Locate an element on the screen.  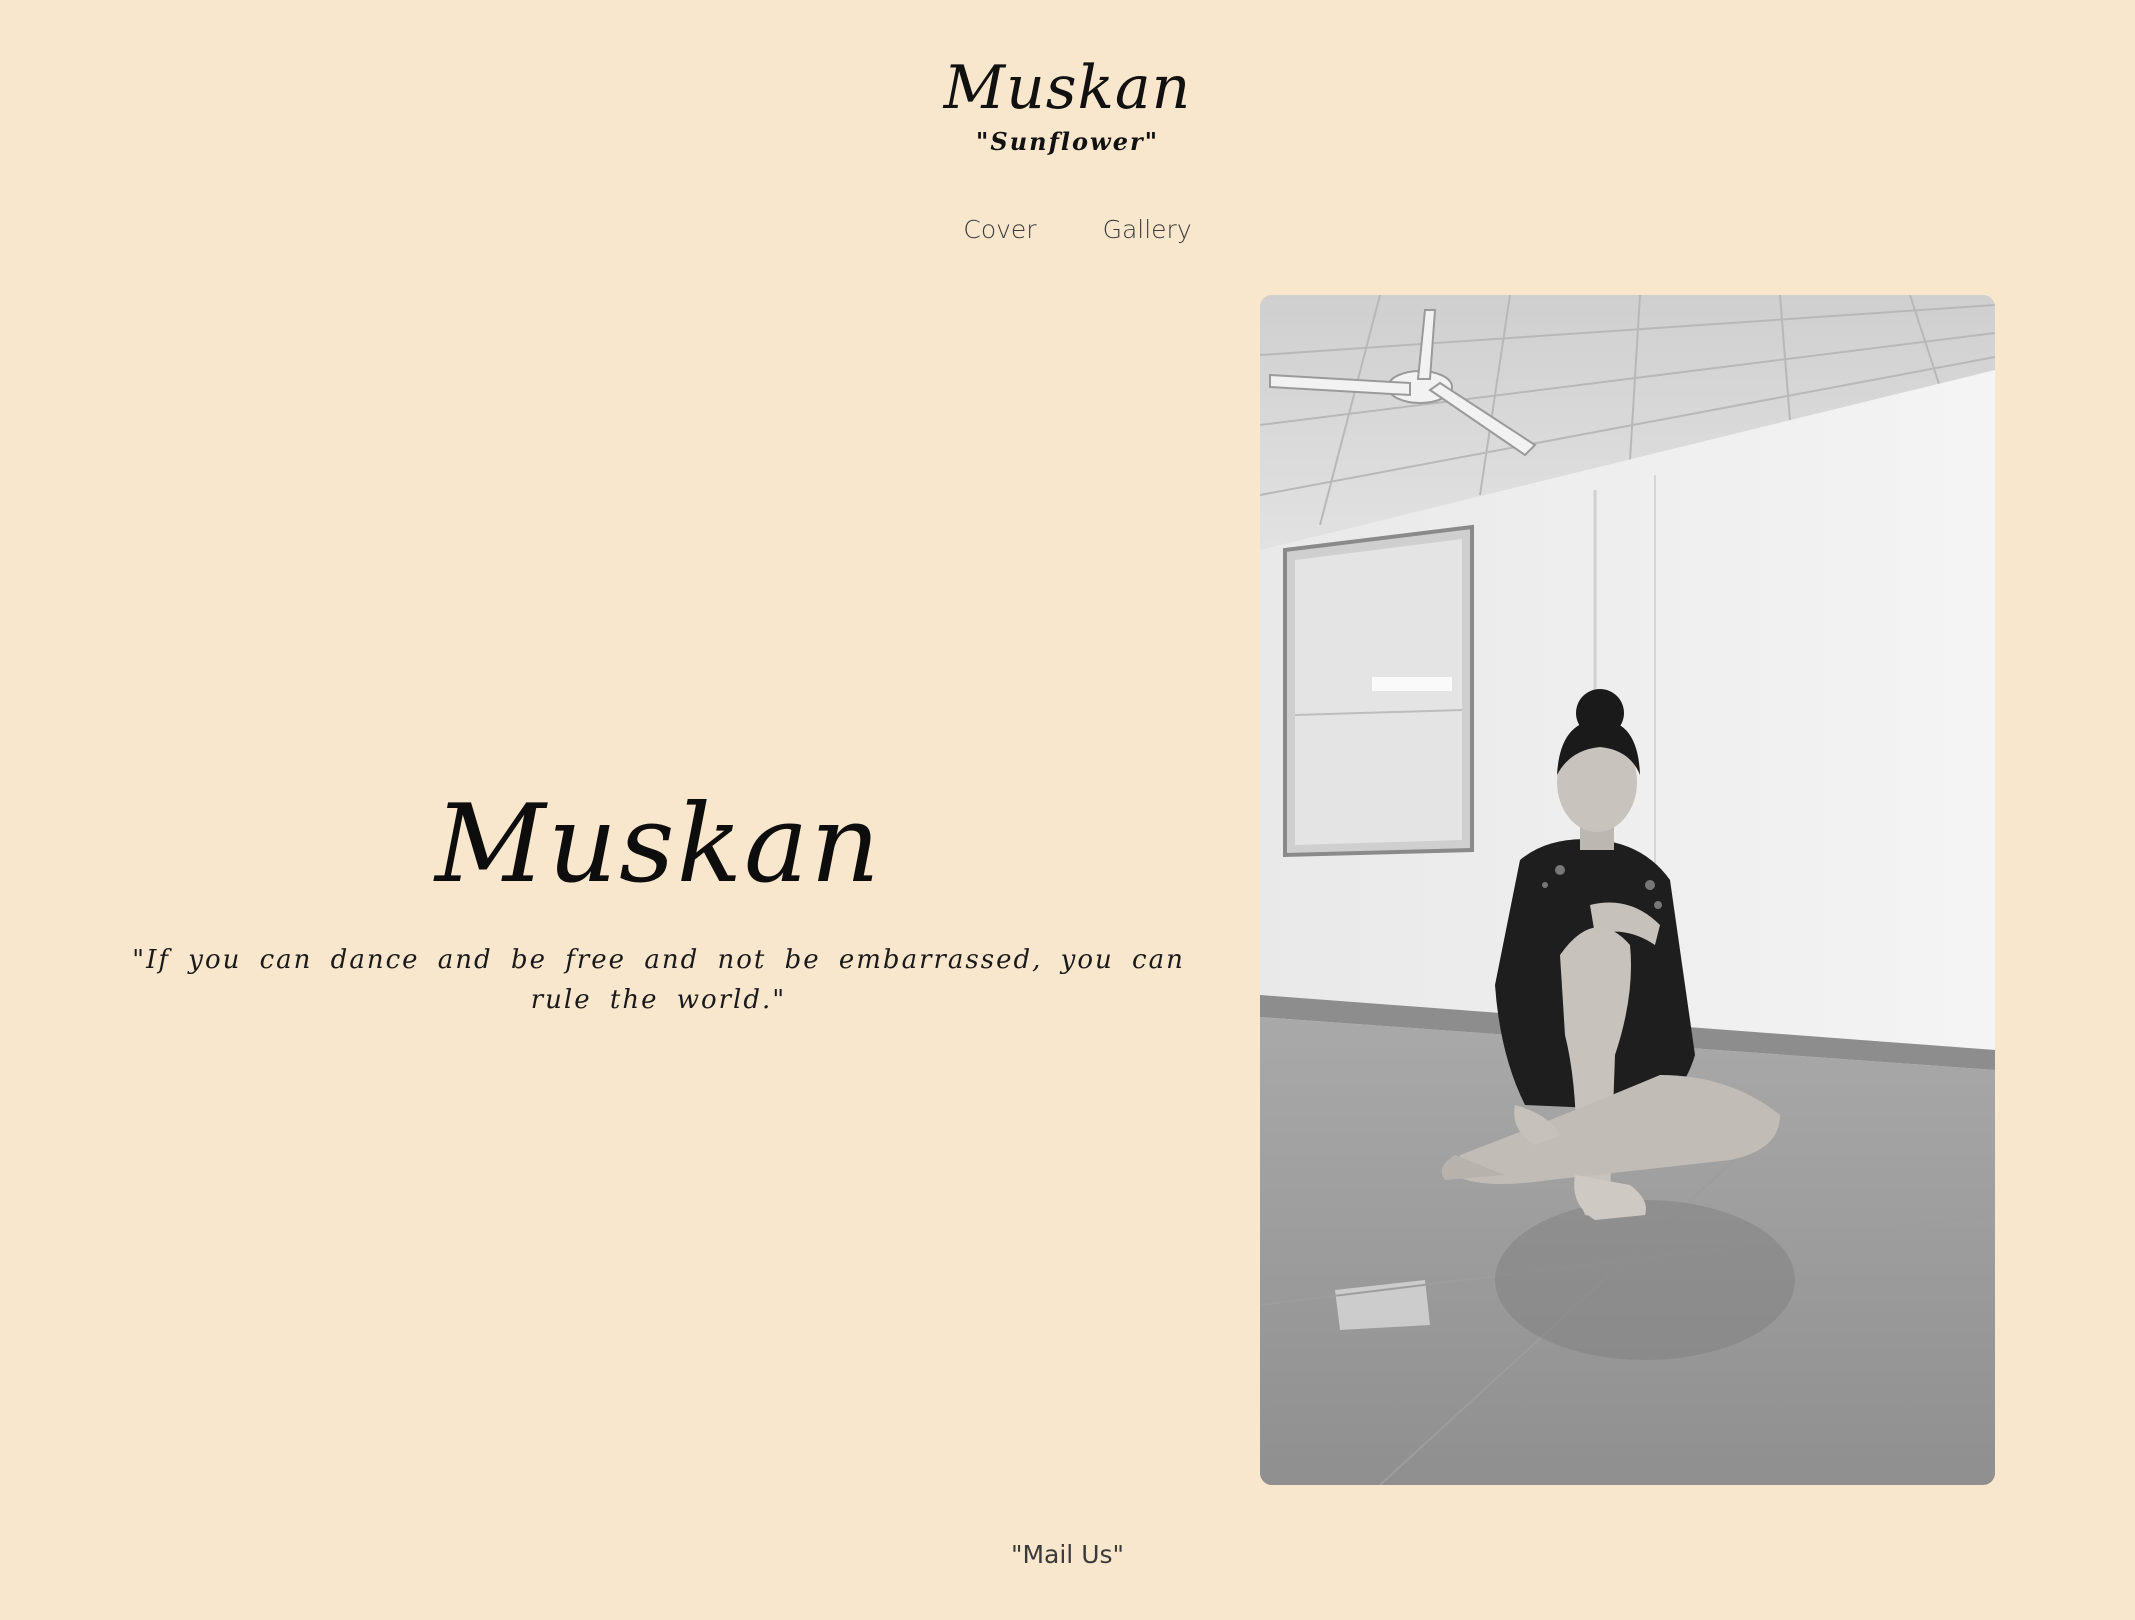
nav-item-cover: Cover is located at coordinates (999, 230).